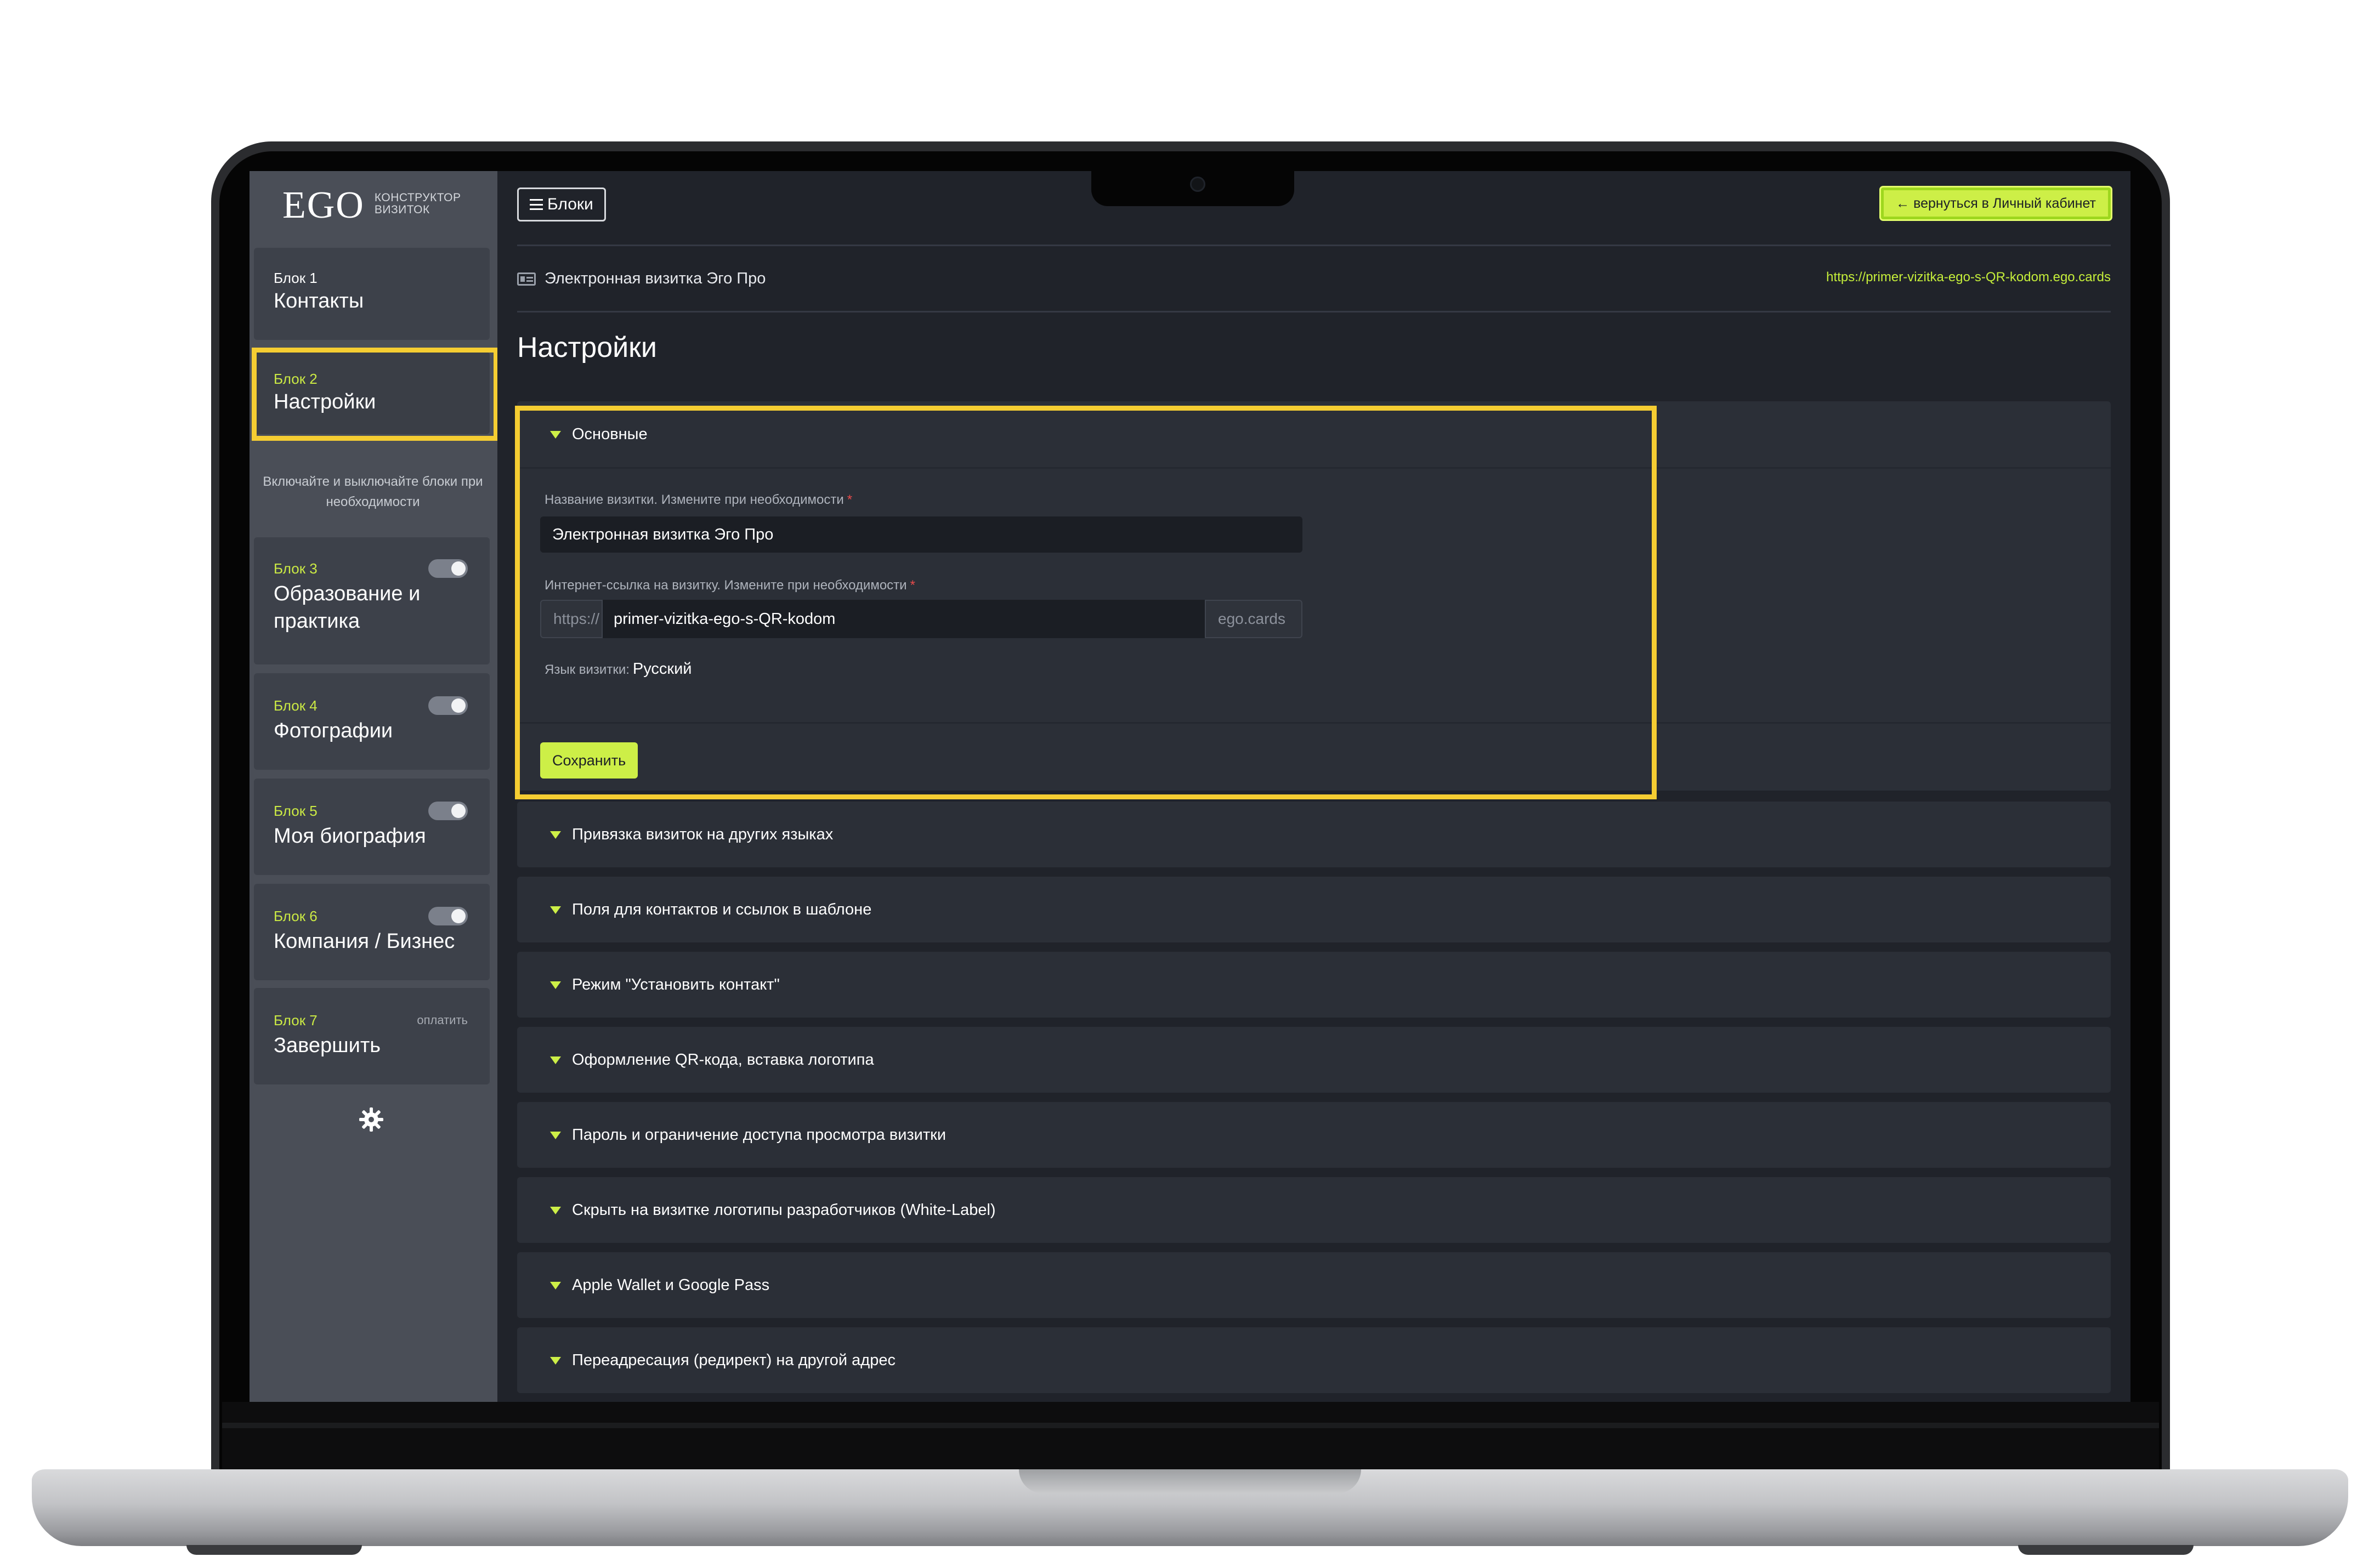 This screenshot has width=2380, height=1568. Describe the element at coordinates (327, 1045) in the screenshot. I see `block-title: Завершить` at that location.